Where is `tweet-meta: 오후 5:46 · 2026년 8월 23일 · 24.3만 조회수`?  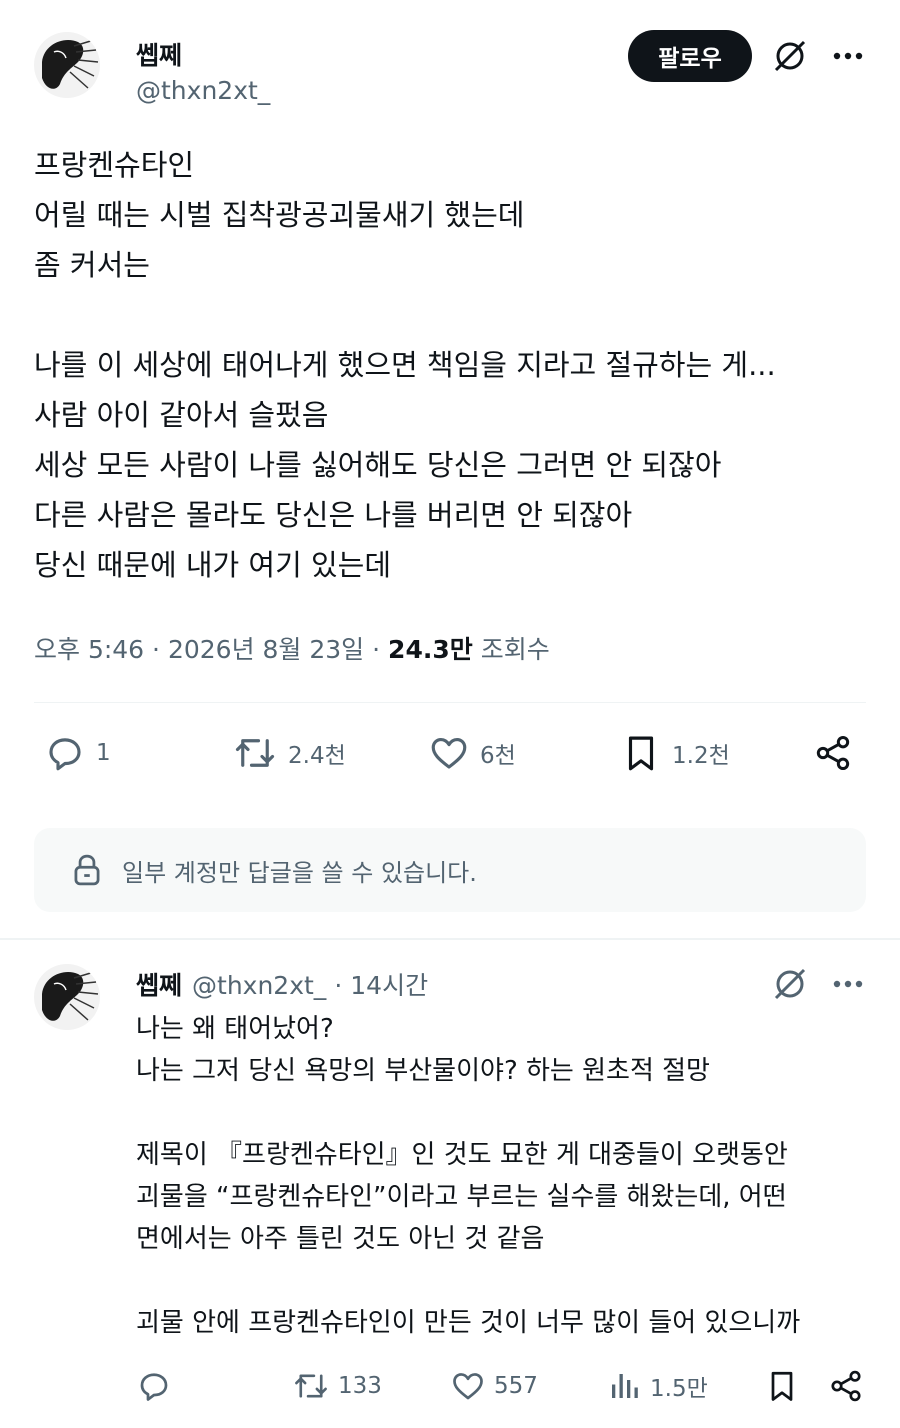 tweet-meta: 오후 5:46 · 2026년 8월 23일 · 24.3만 조회수 is located at coordinates (292, 649).